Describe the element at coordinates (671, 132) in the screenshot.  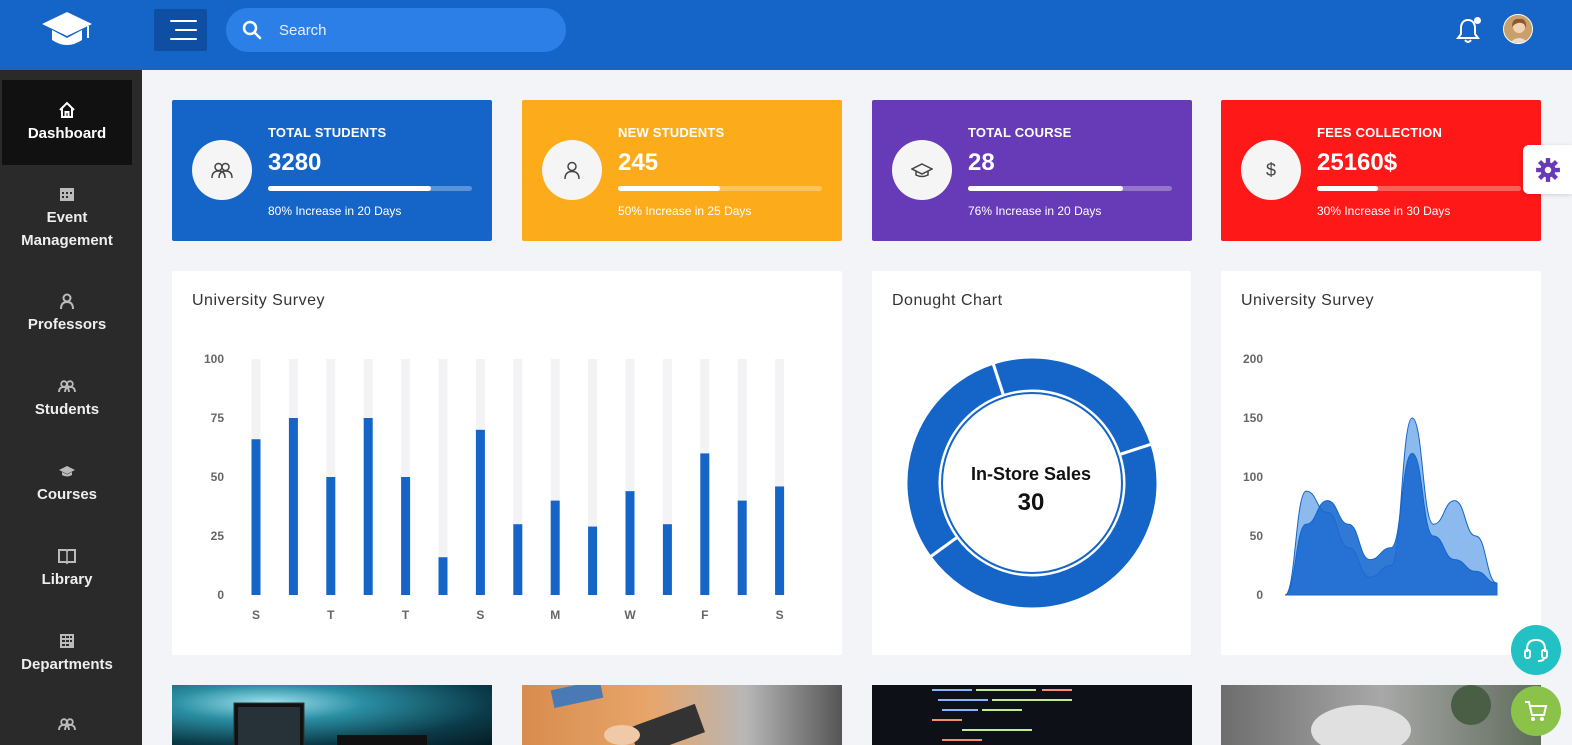
I see `stat-label: NEW STUDENTS` at that location.